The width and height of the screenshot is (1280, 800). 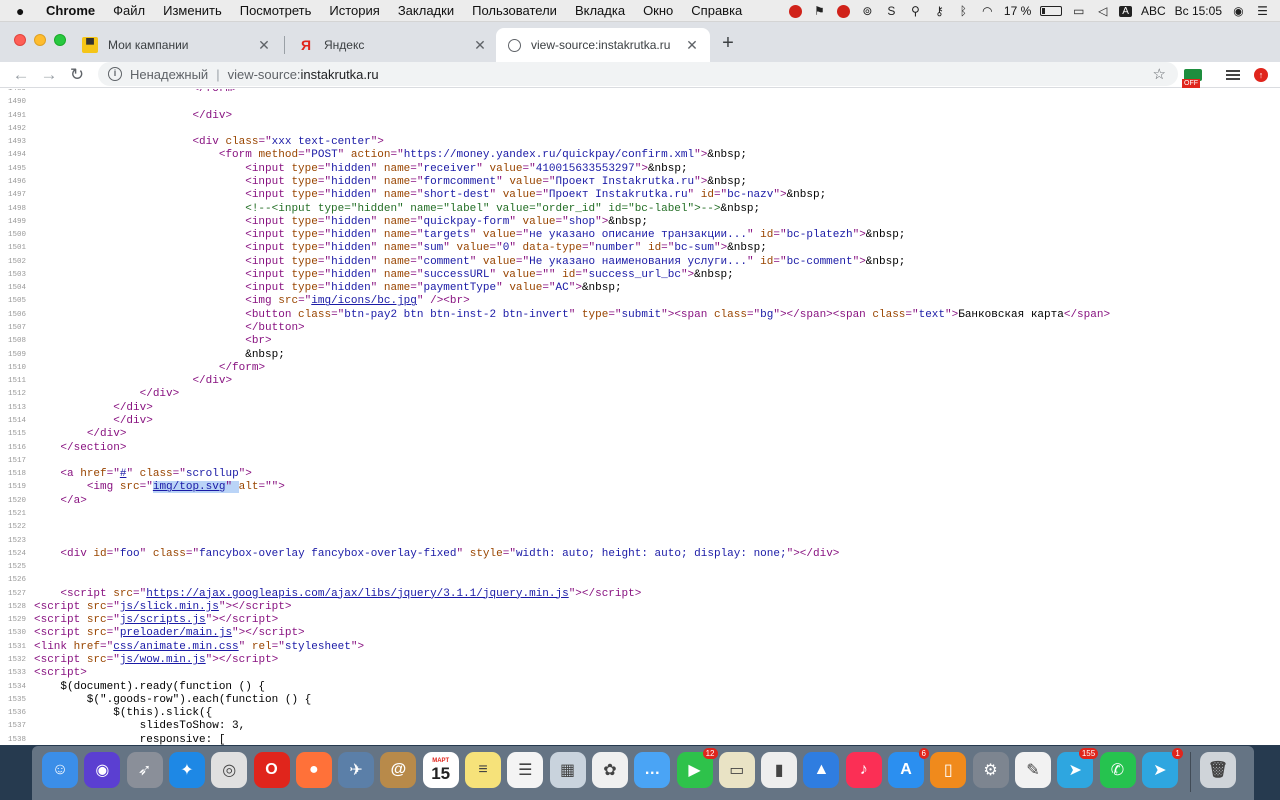 I want to click on reload-icon: ↻, so click(x=77, y=75).